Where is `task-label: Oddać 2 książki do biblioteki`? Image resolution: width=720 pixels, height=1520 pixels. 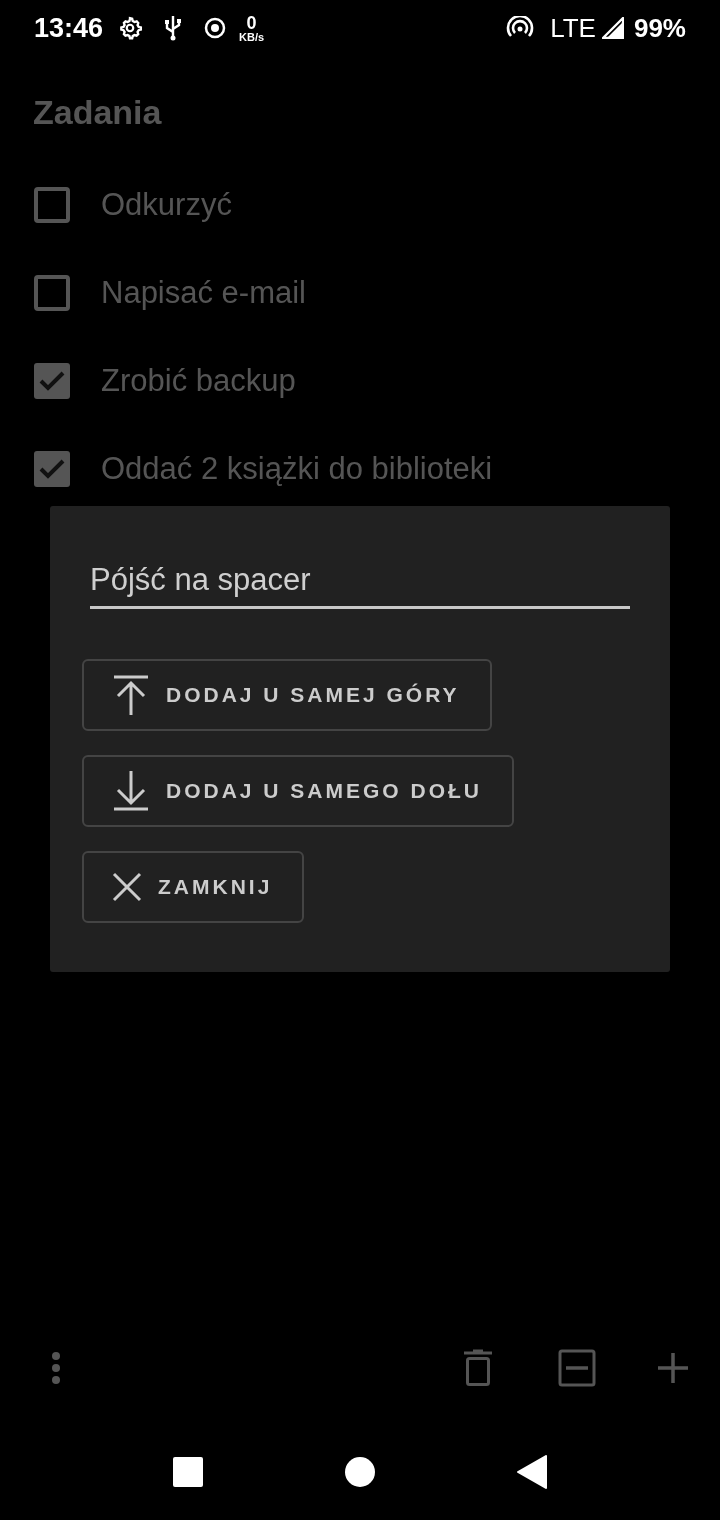 task-label: Oddać 2 książki do biblioteki is located at coordinates (297, 468).